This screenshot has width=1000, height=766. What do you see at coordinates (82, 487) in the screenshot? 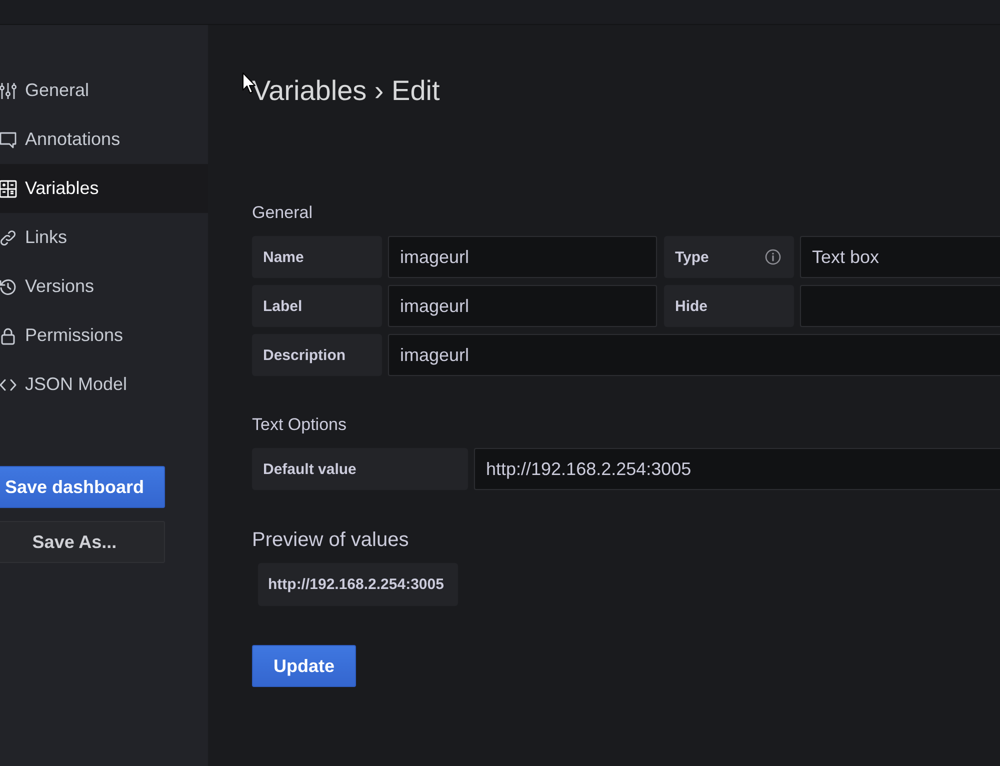
I see `save-button: Save dashboard` at bounding box center [82, 487].